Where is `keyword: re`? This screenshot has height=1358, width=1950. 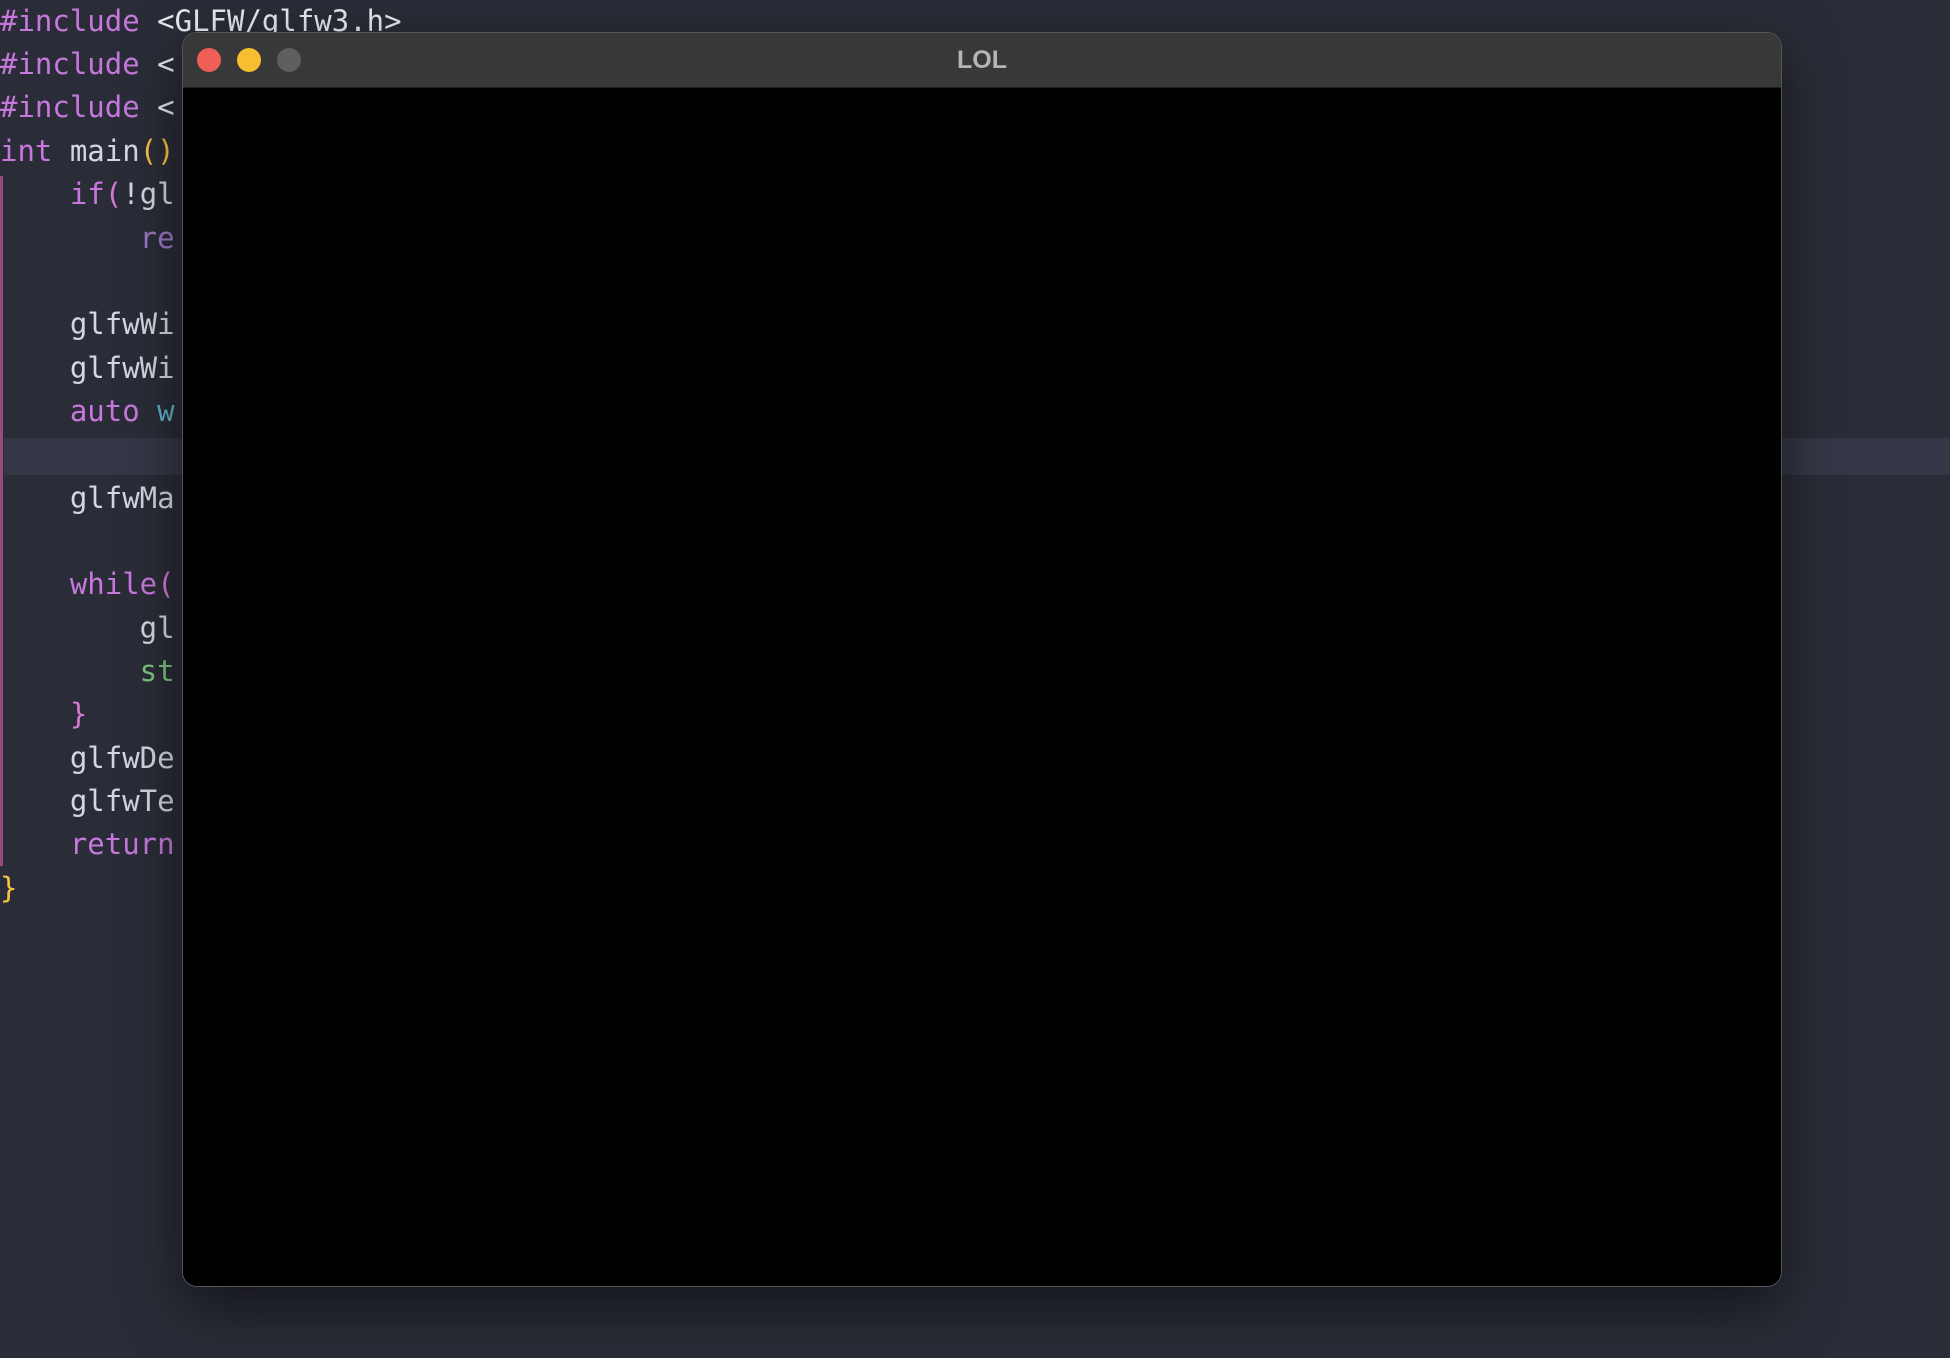 keyword: re is located at coordinates (87, 238).